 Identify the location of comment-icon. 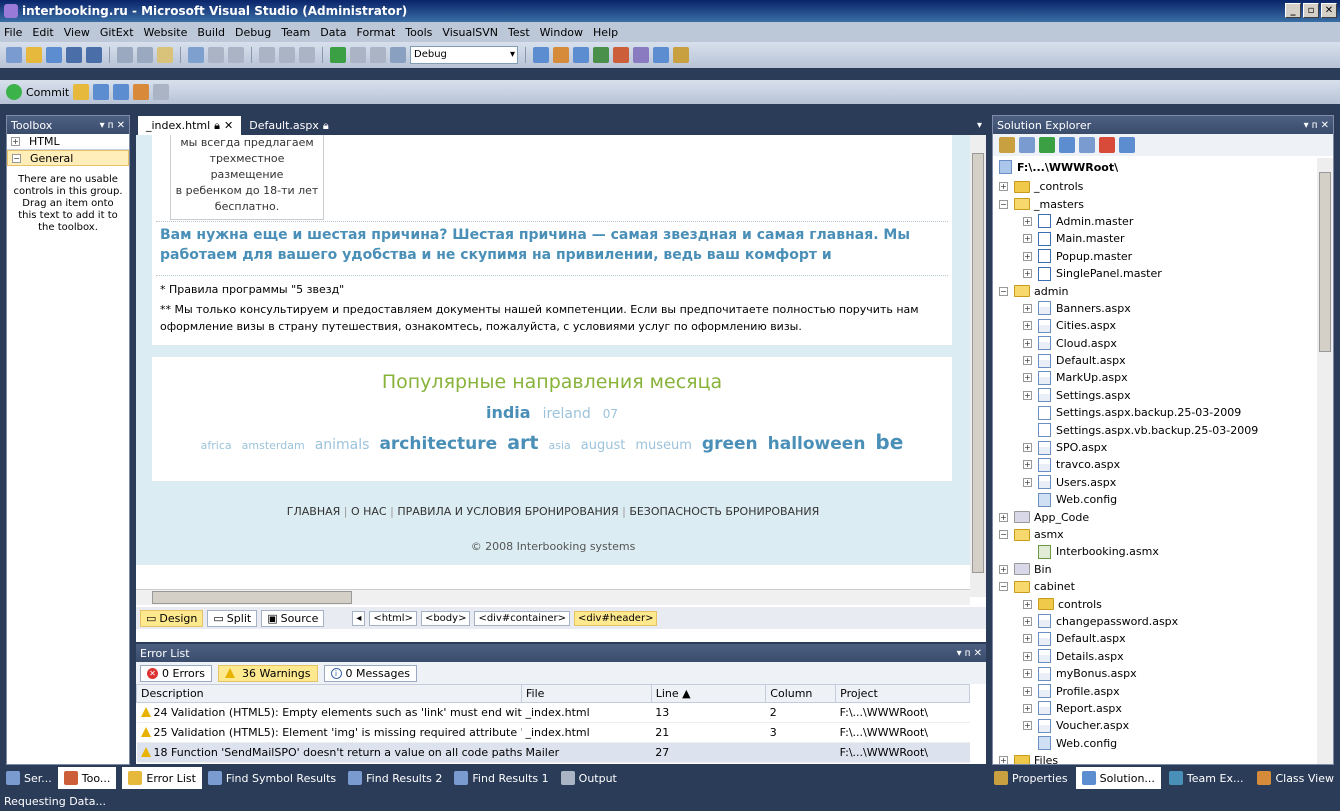
(216, 55).